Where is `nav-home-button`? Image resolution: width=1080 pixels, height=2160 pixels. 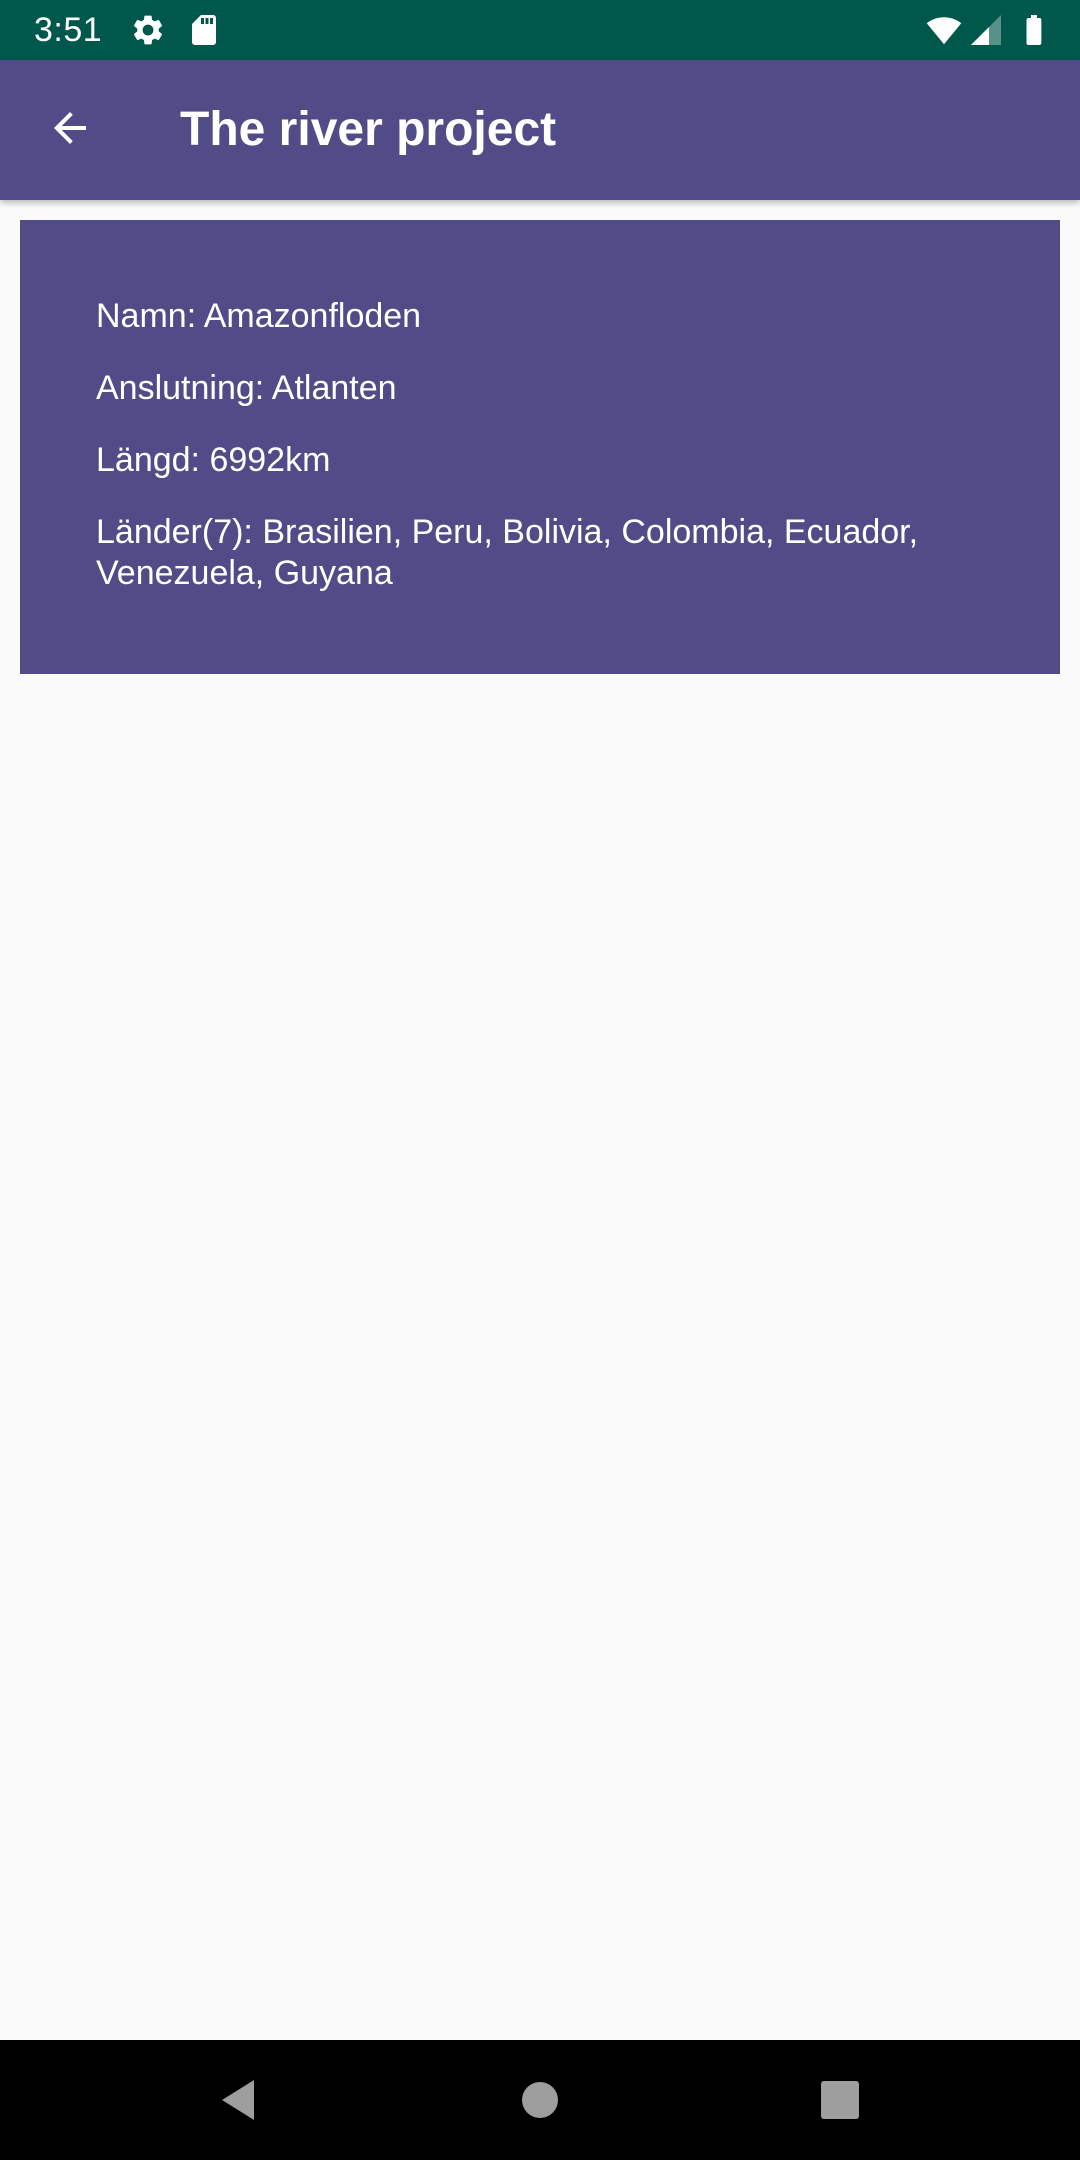
nav-home-button is located at coordinates (540, 2100).